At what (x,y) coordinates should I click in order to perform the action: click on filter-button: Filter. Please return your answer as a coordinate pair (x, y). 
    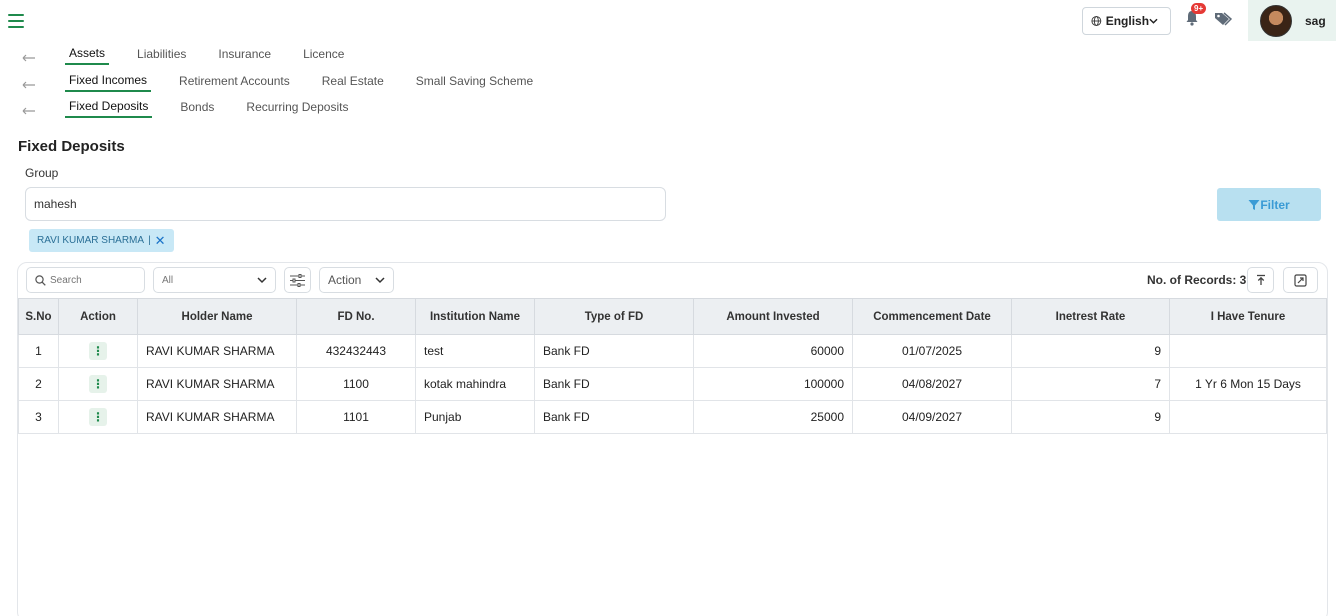
    Looking at the image, I should click on (1269, 204).